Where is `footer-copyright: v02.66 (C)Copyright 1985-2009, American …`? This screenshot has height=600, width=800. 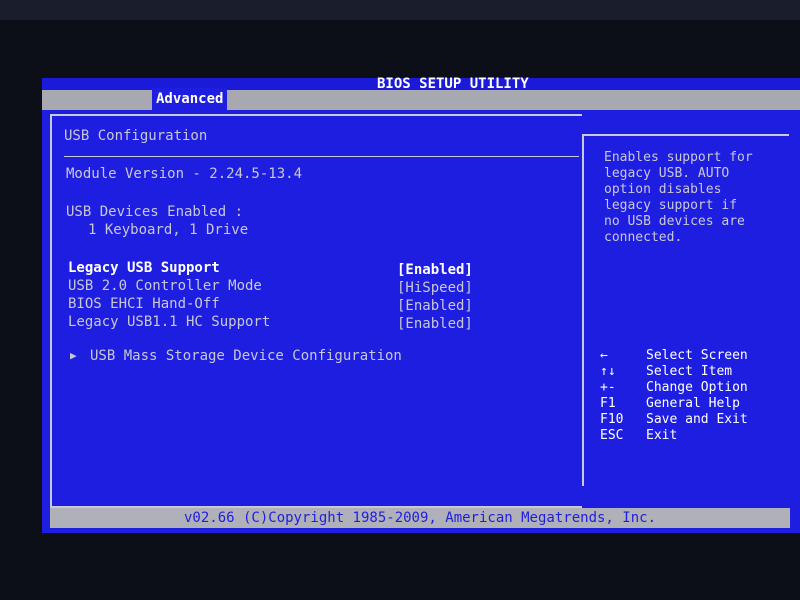
footer-copyright: v02.66 (C)Copyright 1985-2009, American … is located at coordinates (420, 518).